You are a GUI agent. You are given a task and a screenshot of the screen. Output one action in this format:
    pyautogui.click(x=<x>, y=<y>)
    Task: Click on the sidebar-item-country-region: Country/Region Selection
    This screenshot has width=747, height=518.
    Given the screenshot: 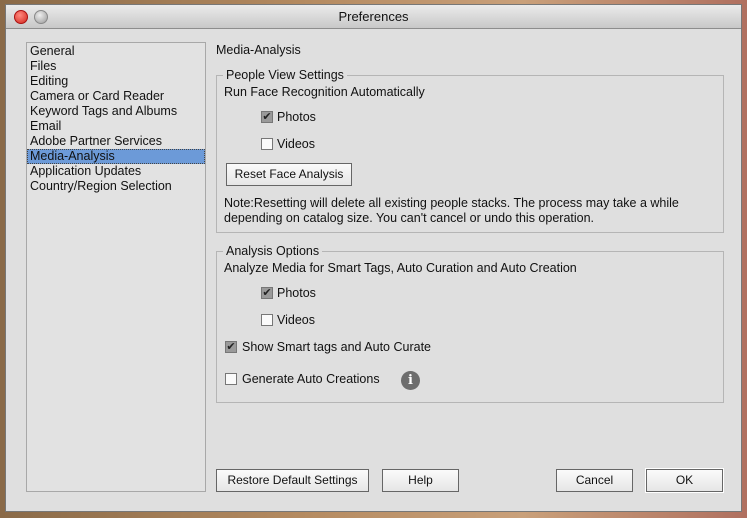 What is the action you would take?
    pyautogui.click(x=116, y=186)
    